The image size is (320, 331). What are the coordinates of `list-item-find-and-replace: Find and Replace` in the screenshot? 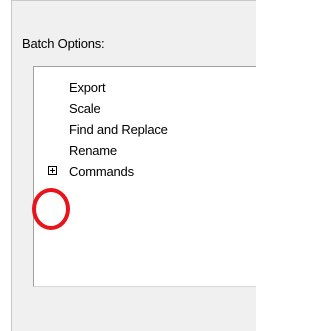 It's located at (101, 129).